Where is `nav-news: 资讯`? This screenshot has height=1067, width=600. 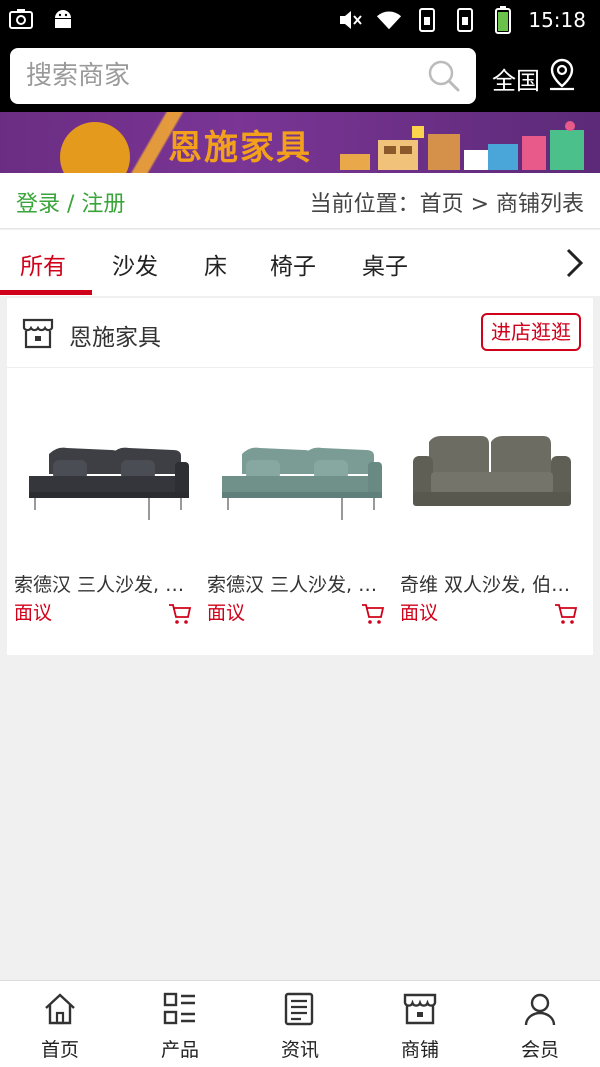 nav-news: 资讯 is located at coordinates (300, 1026).